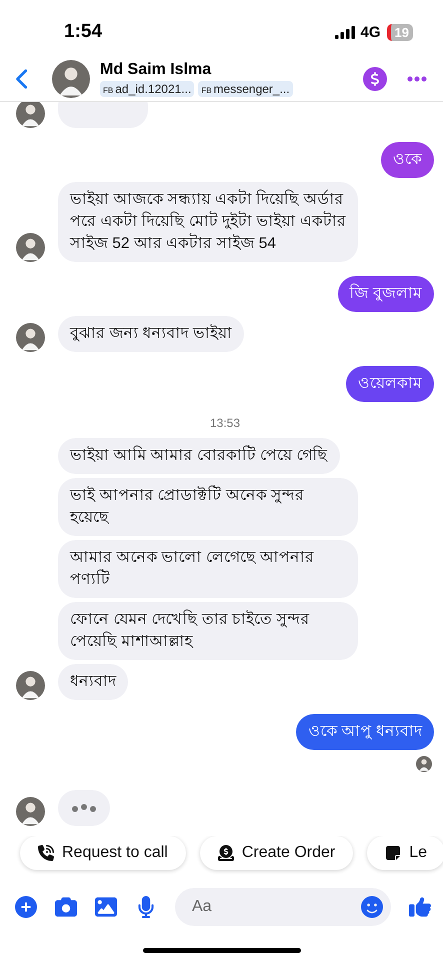 Image resolution: width=443 pixels, height=960 pixels. I want to click on network-label: 4G, so click(370, 32).